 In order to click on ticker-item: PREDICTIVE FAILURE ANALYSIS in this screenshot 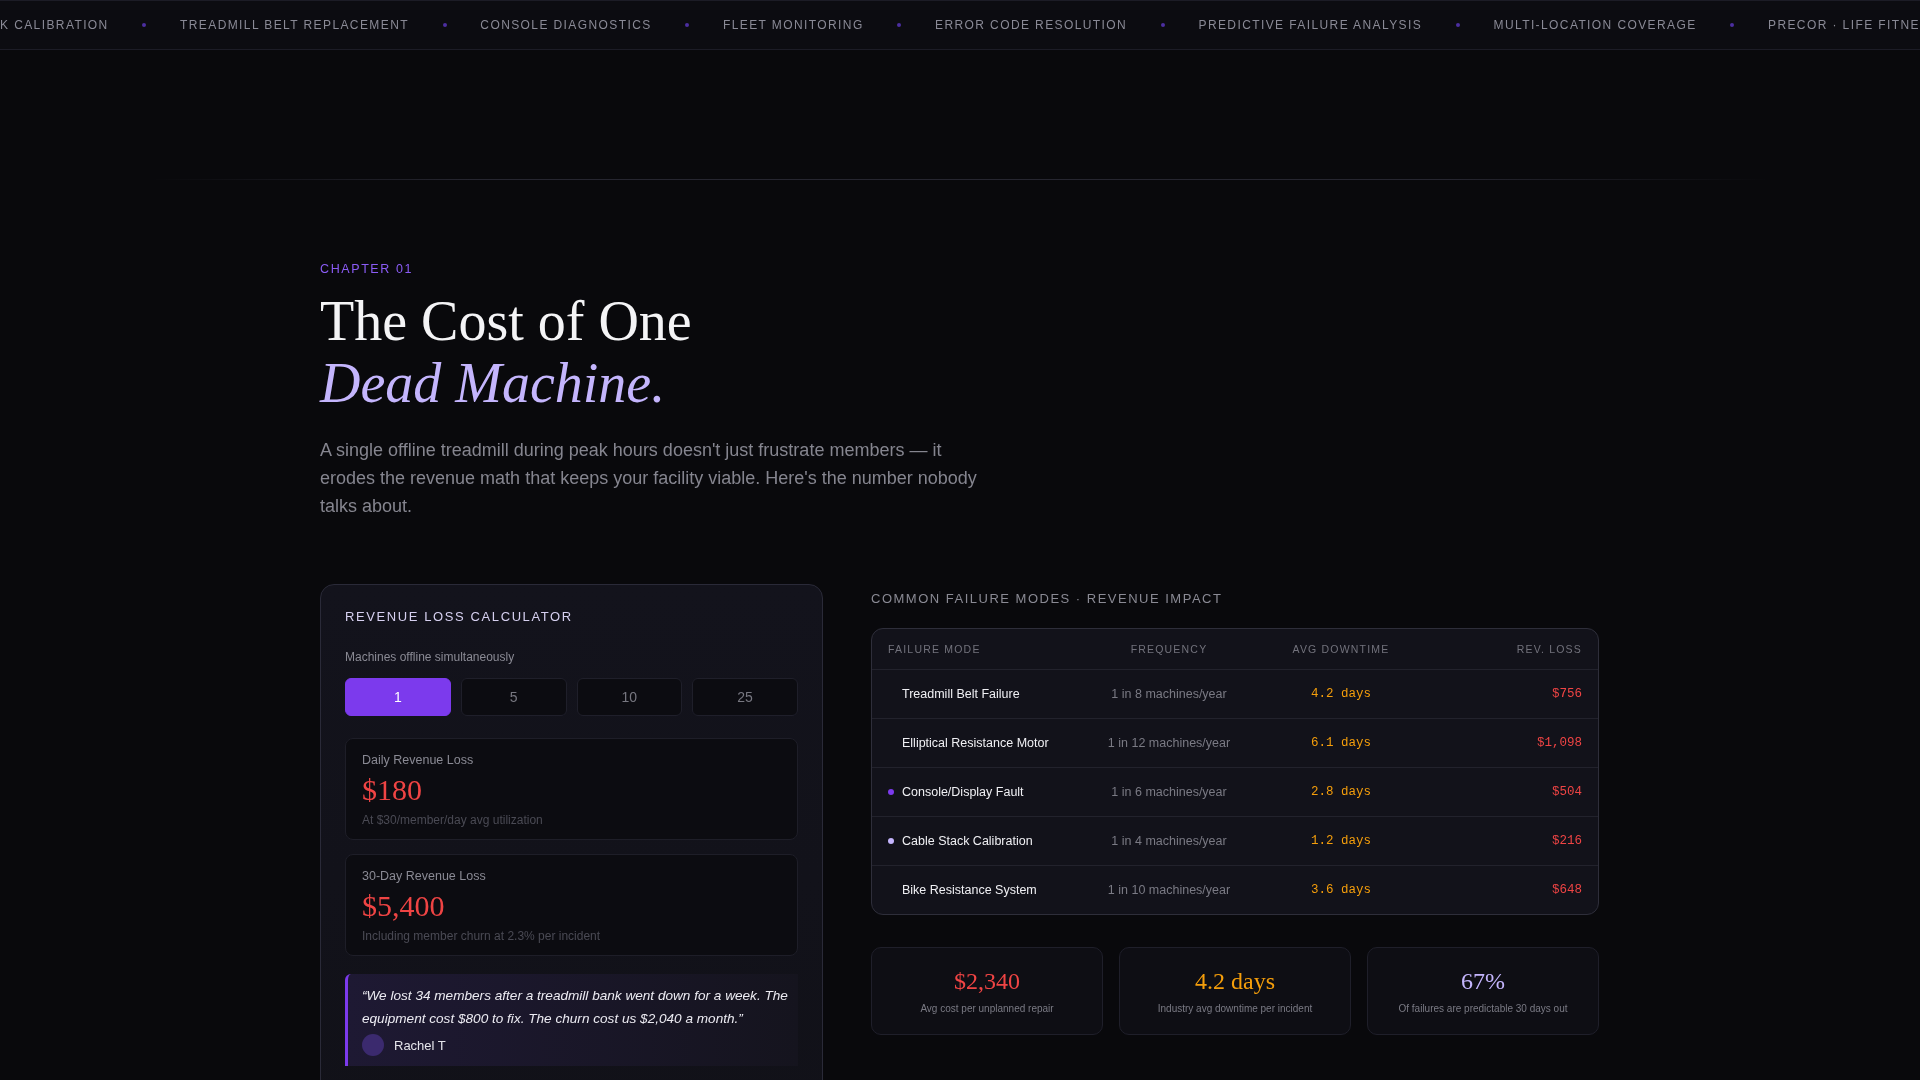, I will do `click(1310, 25)`.